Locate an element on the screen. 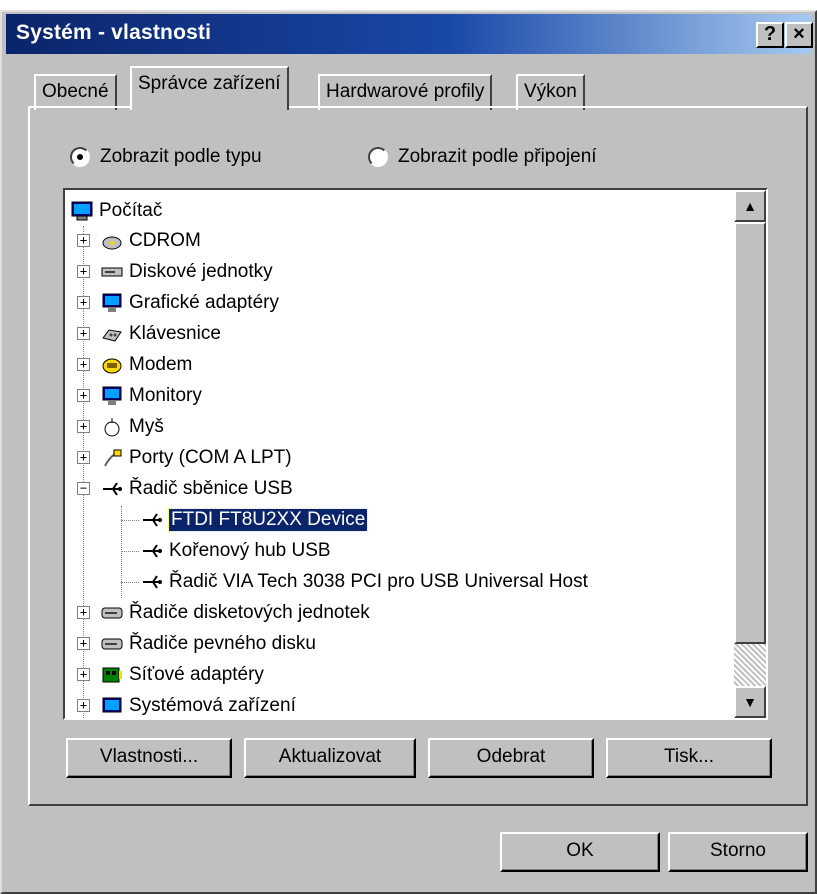 This screenshot has height=894, width=817. tree-item-floppy-controllers: + Řadiče disketových jednotek is located at coordinates (223, 613).